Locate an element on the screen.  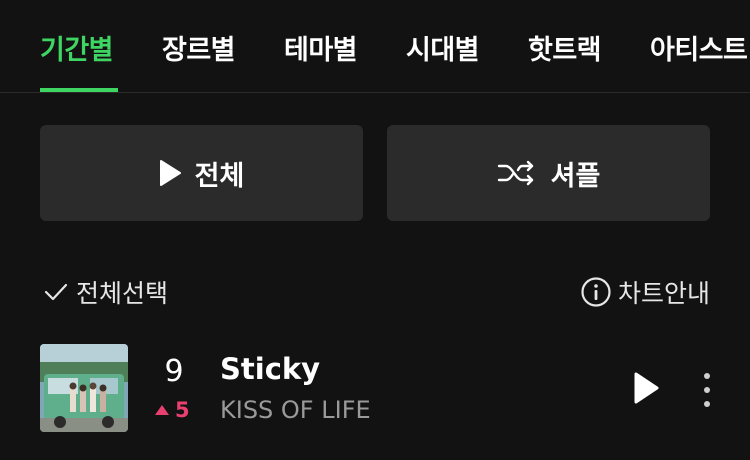
track-title: Sticky is located at coordinates (270, 369).